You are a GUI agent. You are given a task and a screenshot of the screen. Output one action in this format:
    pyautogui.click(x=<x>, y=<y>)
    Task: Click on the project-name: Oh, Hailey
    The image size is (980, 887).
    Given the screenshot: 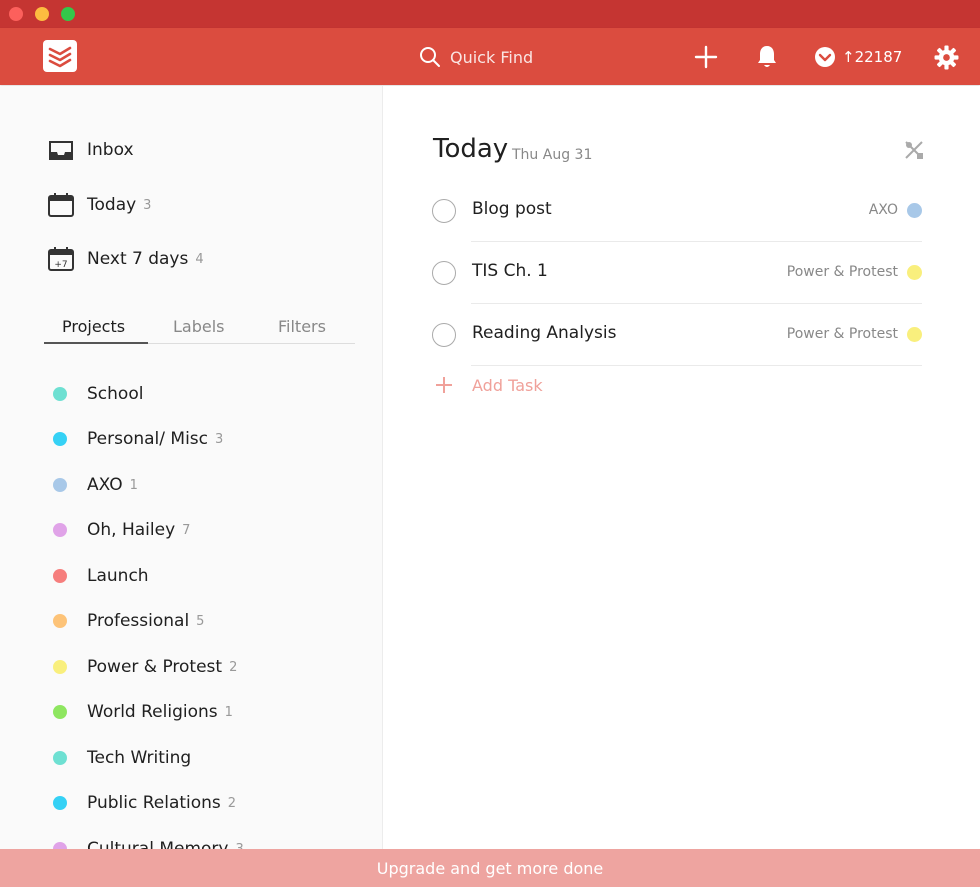 What is the action you would take?
    pyautogui.click(x=131, y=530)
    